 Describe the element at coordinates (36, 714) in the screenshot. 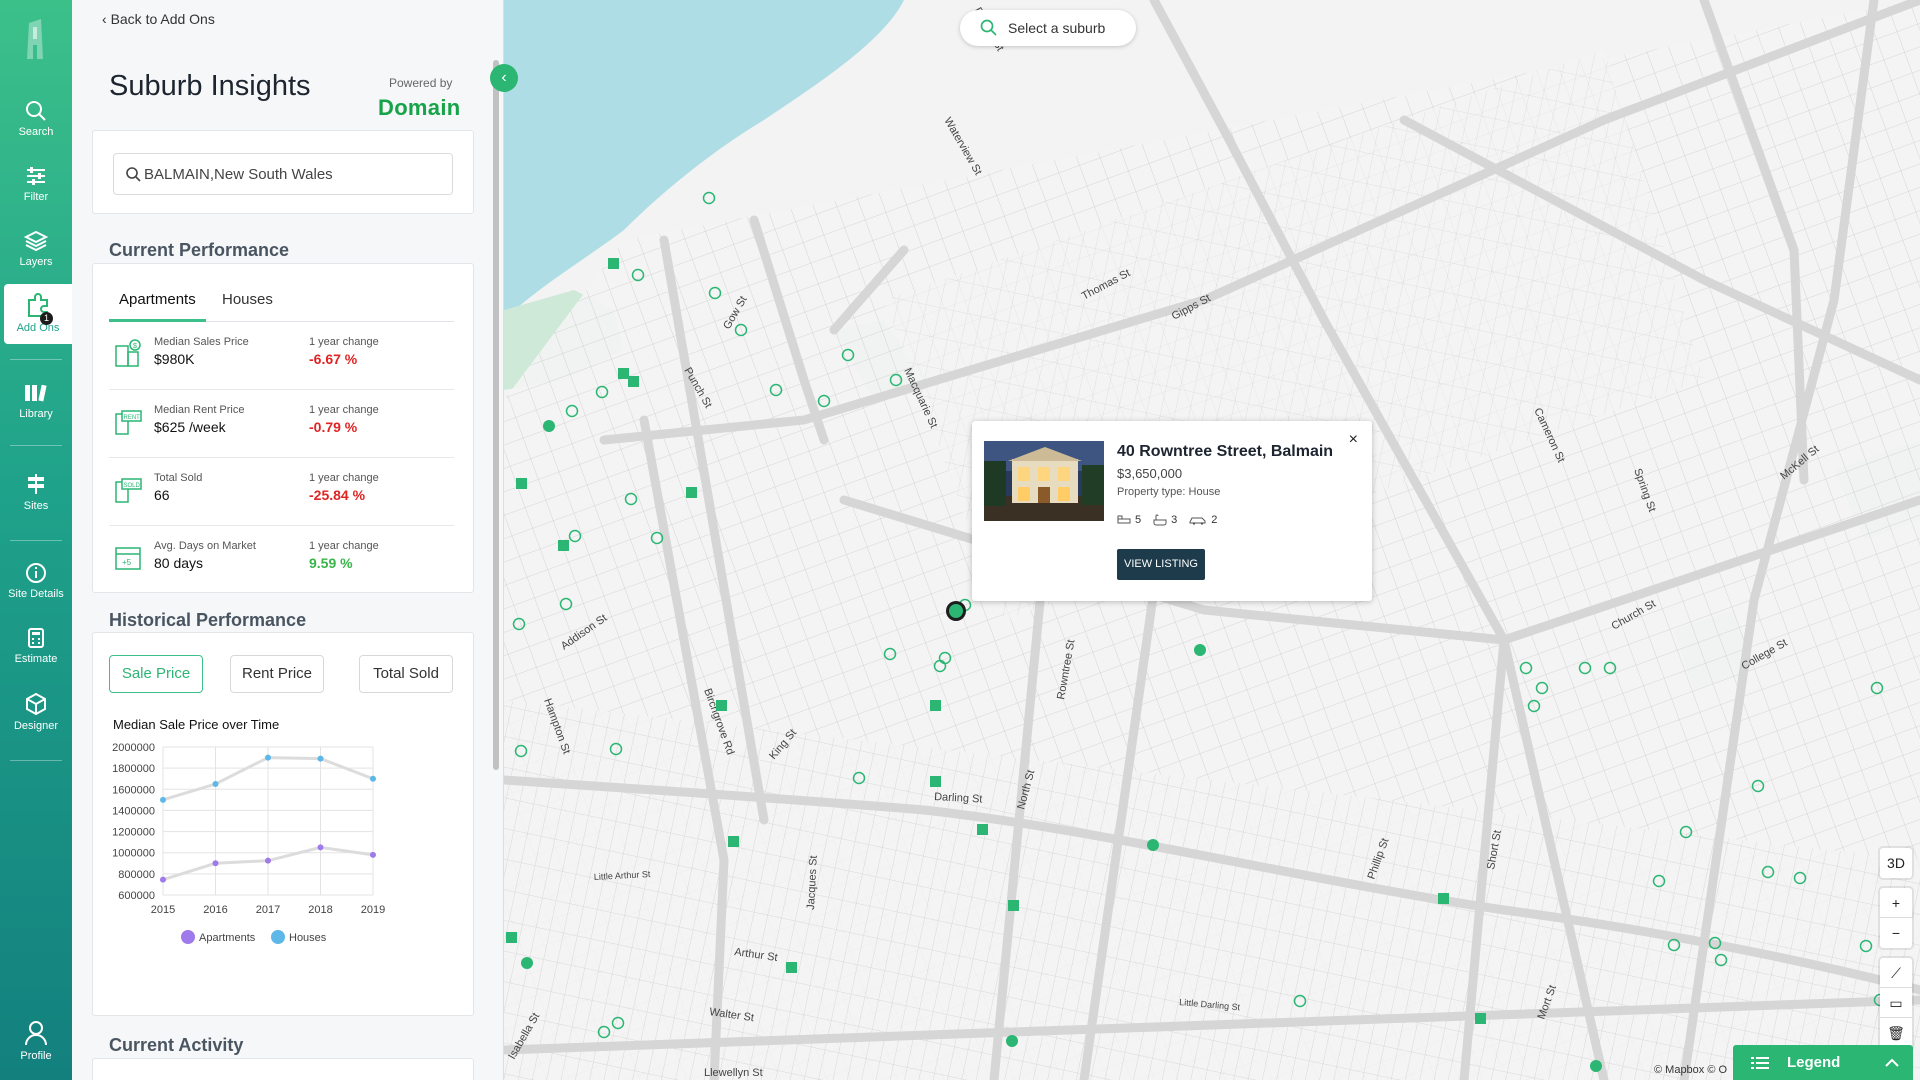

I see `rail-designer: Designer` at that location.